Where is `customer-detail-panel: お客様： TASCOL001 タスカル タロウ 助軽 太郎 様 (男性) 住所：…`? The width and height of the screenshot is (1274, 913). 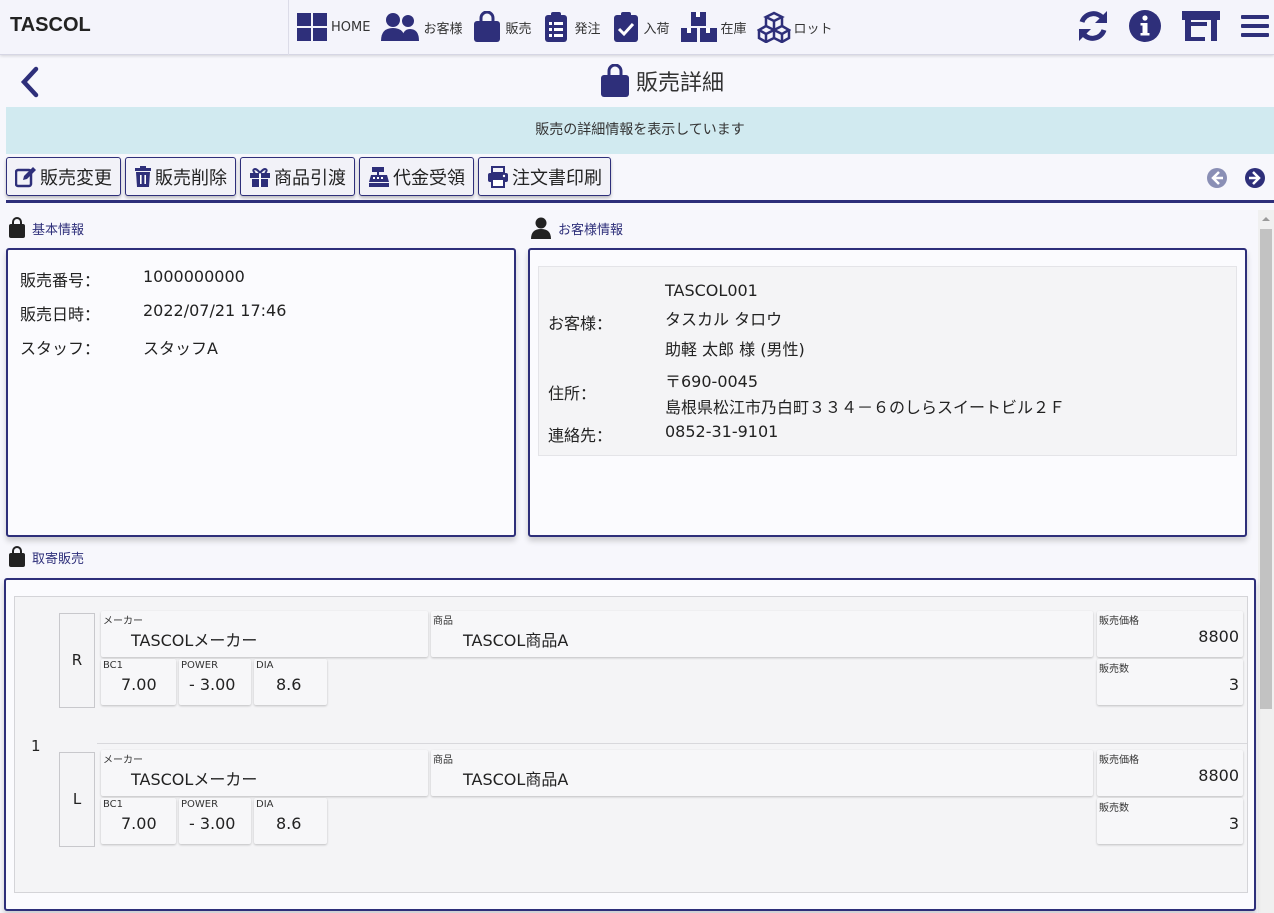
customer-detail-panel: お客様： TASCOL001 タスカル タロウ 助軽 太郎 様 (男性) 住所：… is located at coordinates (887, 361).